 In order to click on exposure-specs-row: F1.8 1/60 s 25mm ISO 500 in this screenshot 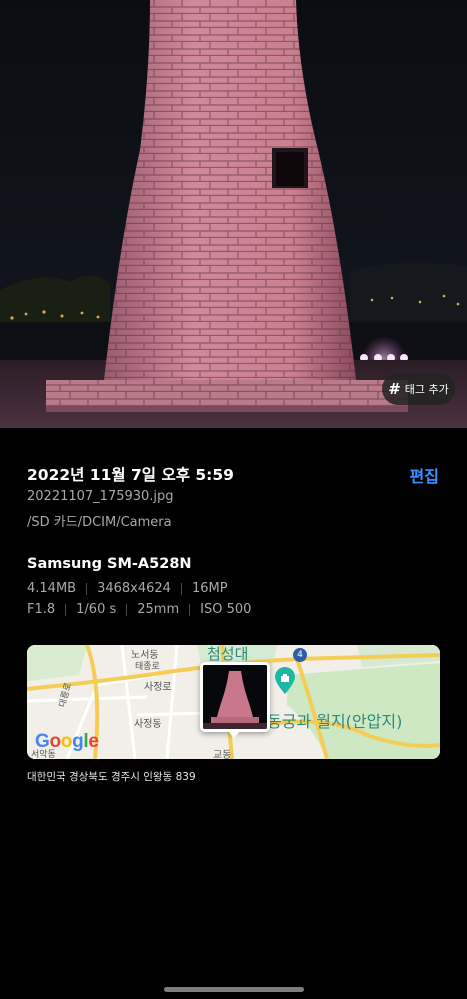, I will do `click(139, 609)`.